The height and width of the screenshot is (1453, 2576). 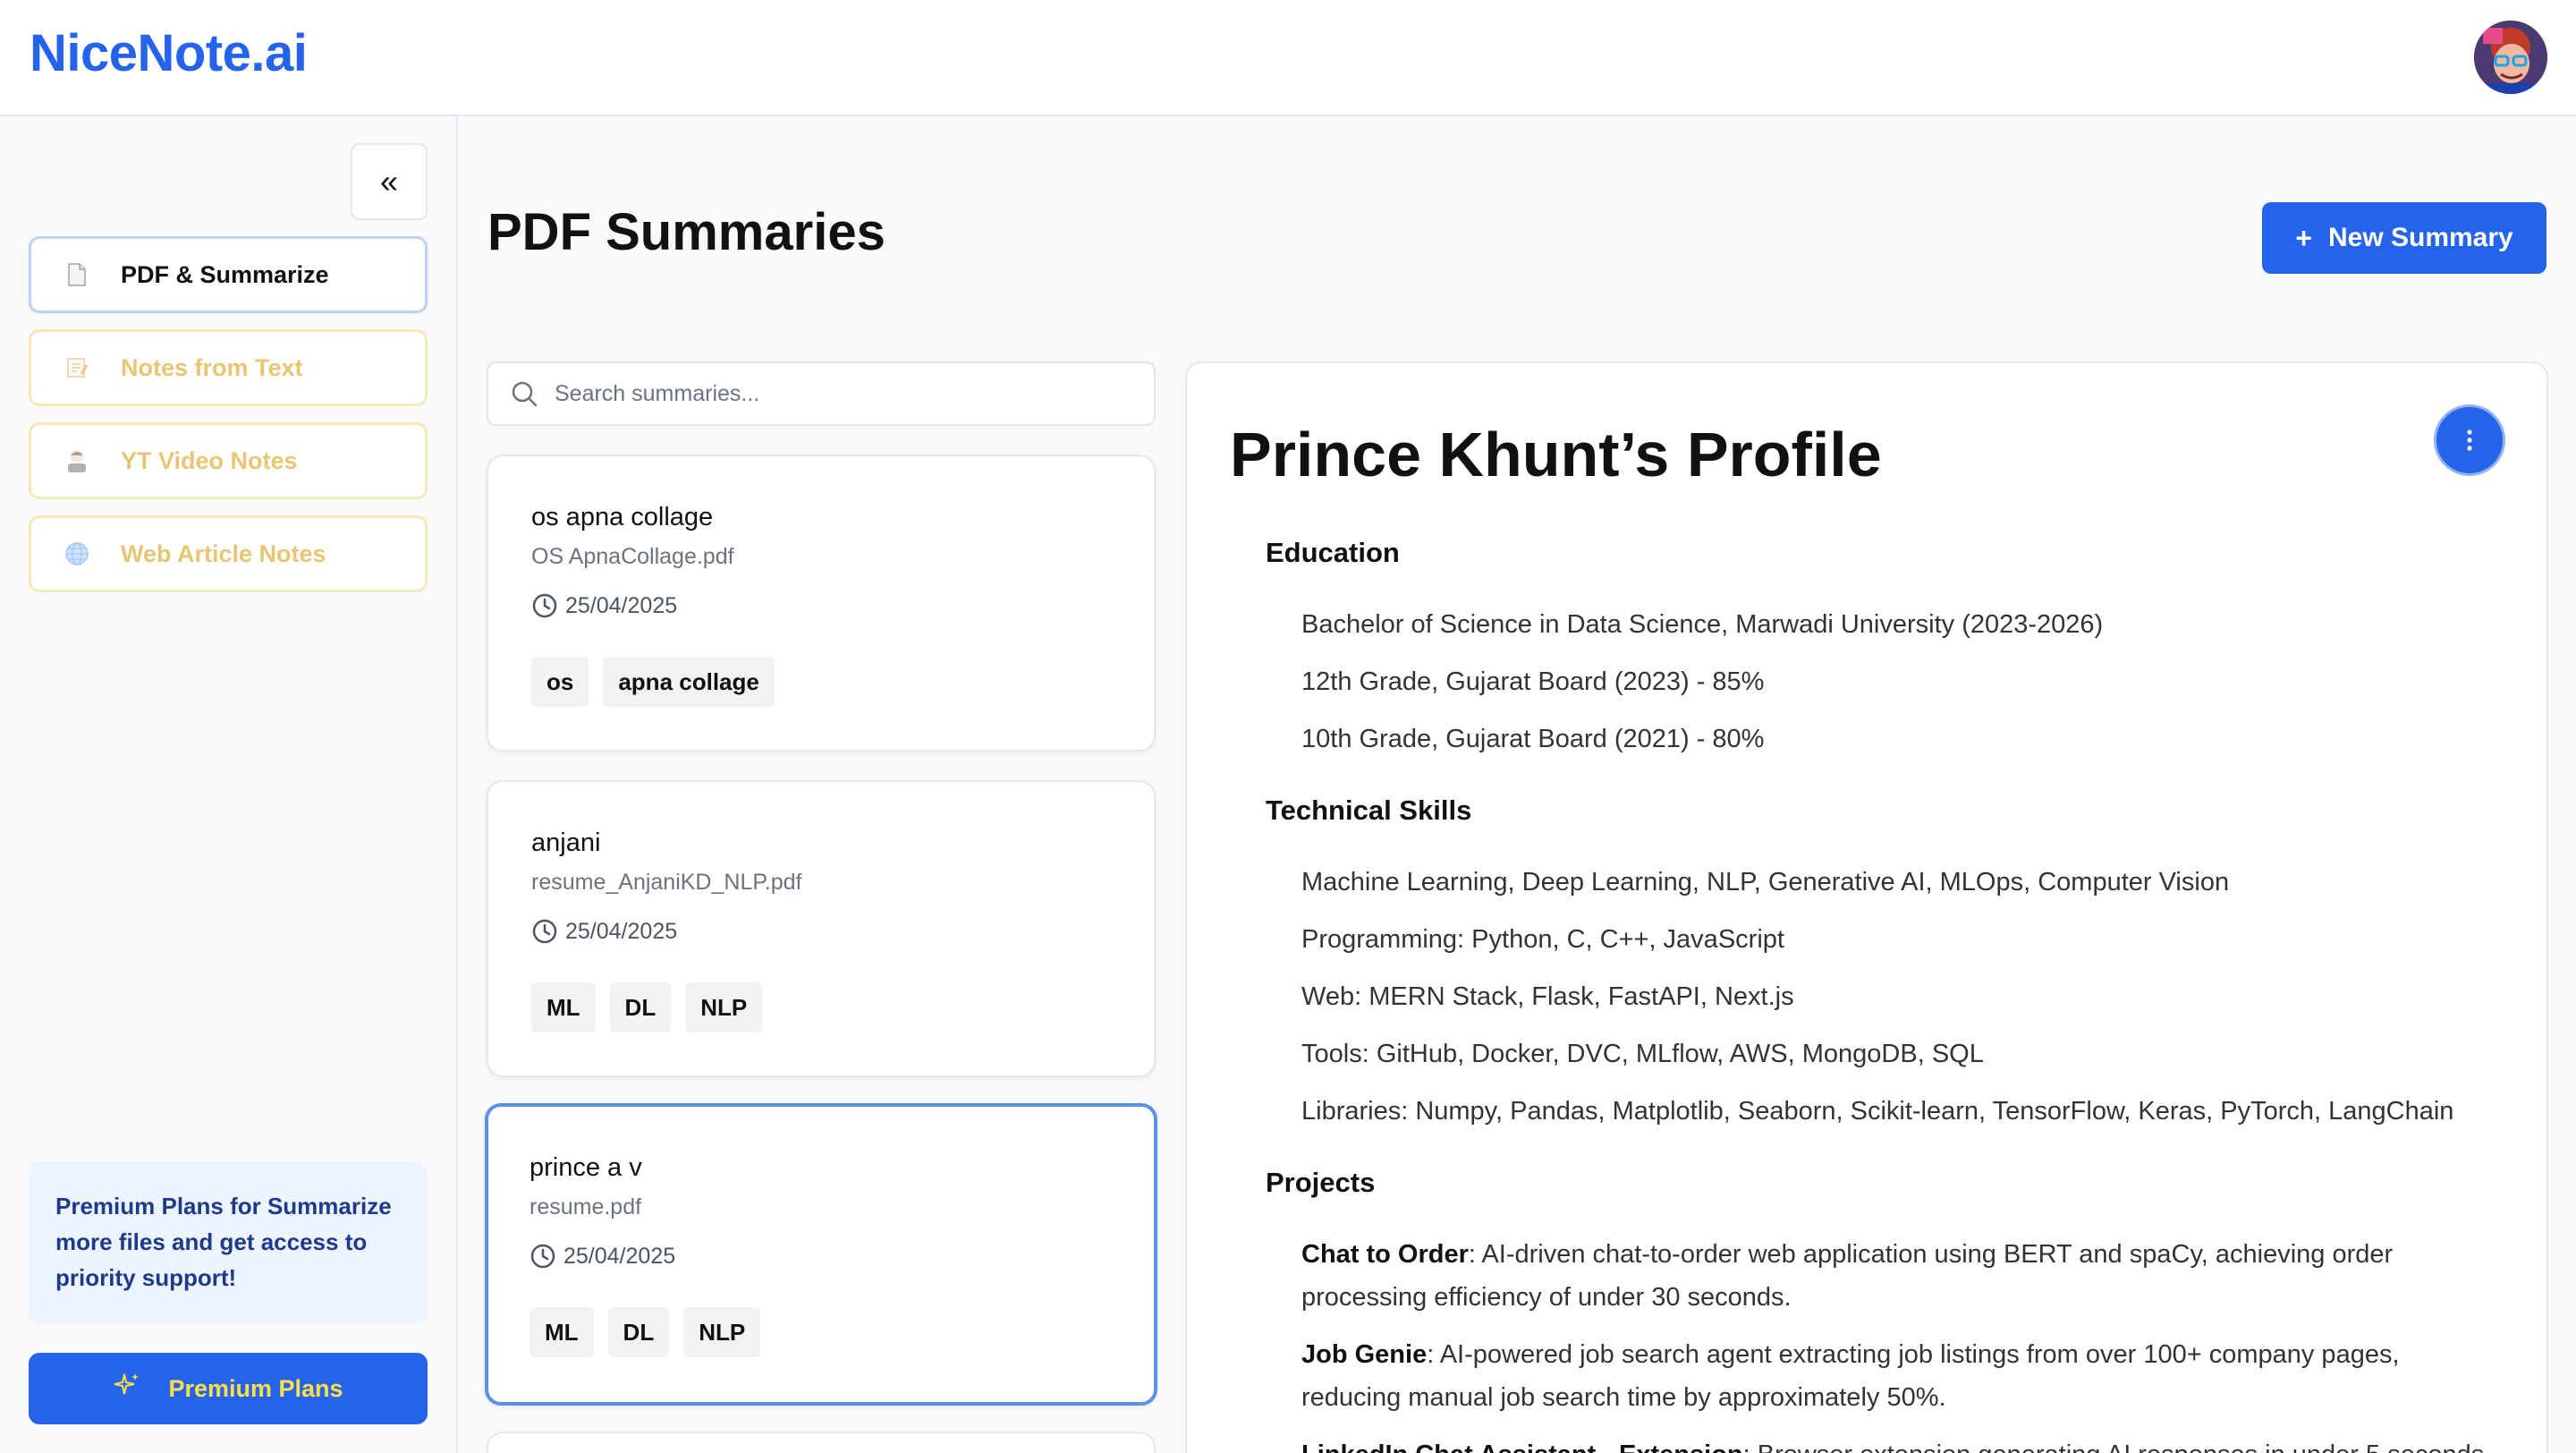 What do you see at coordinates (560, 682) in the screenshot?
I see `tag-badge: os` at bounding box center [560, 682].